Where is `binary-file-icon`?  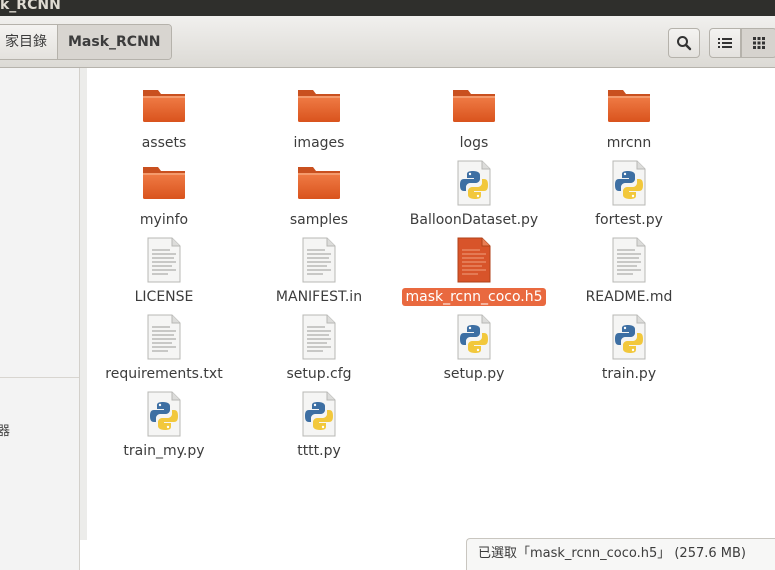
binary-file-icon is located at coordinates (474, 260).